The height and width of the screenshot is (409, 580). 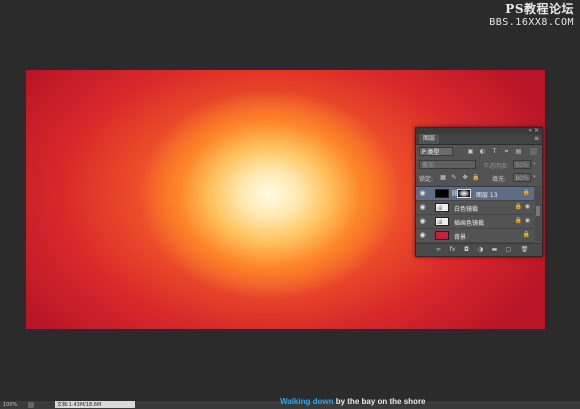 What do you see at coordinates (452, 250) in the screenshot?
I see `fx-icon: fx` at bounding box center [452, 250].